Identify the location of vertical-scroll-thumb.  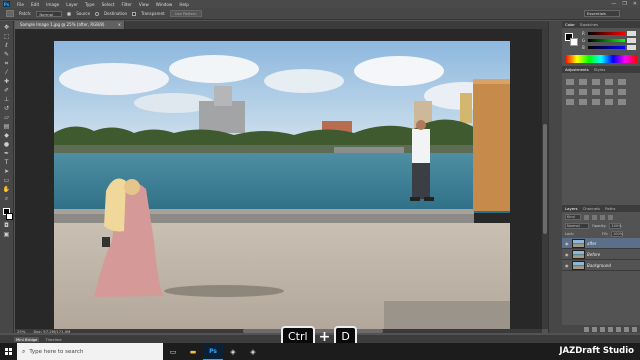
(545, 179).